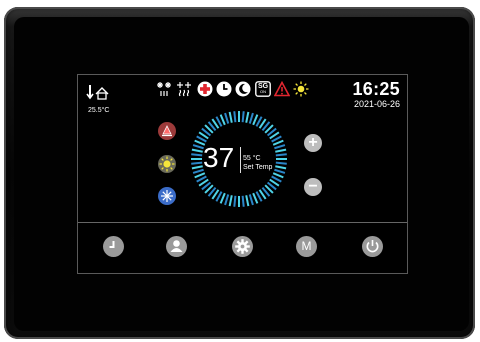 This screenshot has height=342, width=480. What do you see at coordinates (376, 104) in the screenshot?
I see `current-date: 2021-06-26` at bounding box center [376, 104].